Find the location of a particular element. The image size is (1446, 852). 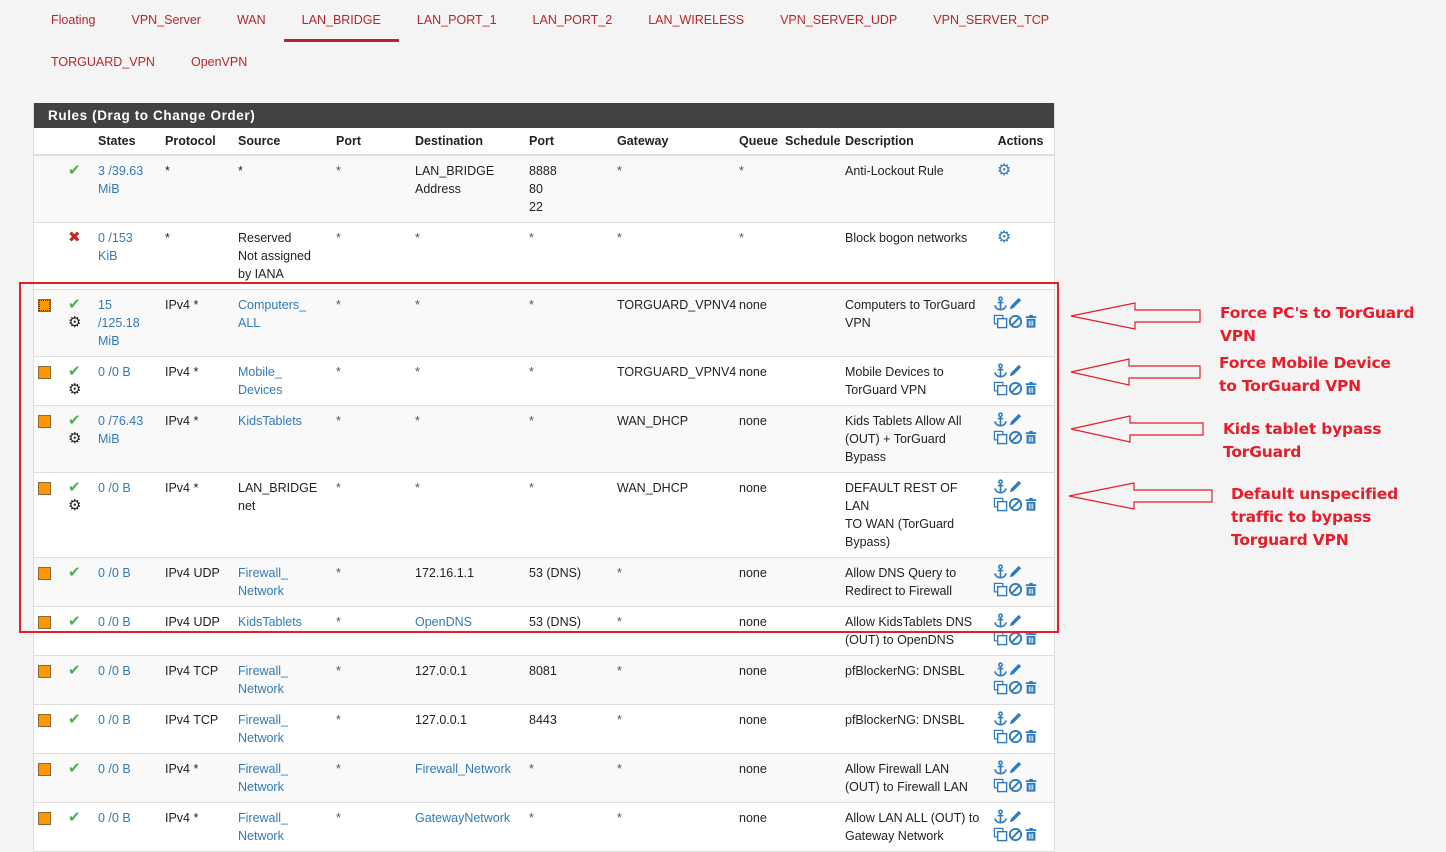

source-alias-link: Mobile_ is located at coordinates (260, 372).